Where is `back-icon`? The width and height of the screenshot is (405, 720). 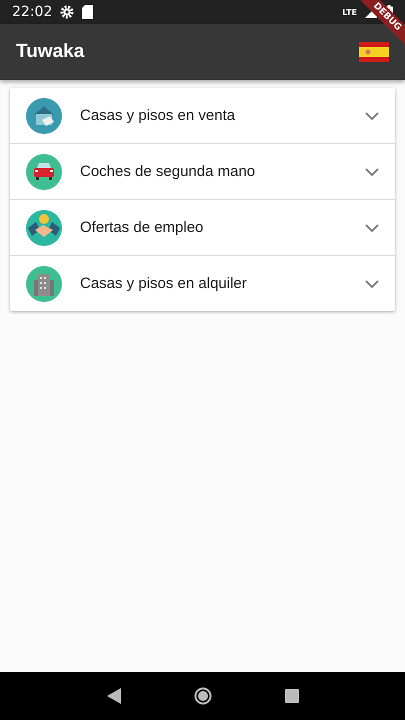 back-icon is located at coordinates (113, 696).